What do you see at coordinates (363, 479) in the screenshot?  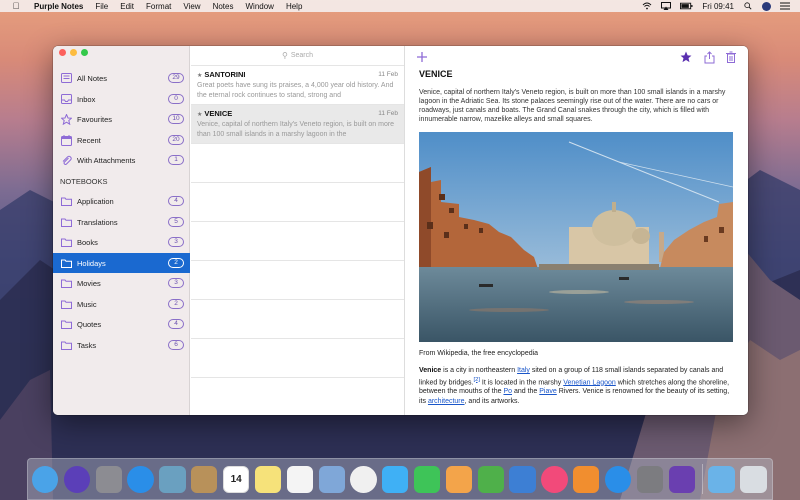 I see `dock-photos-icon` at bounding box center [363, 479].